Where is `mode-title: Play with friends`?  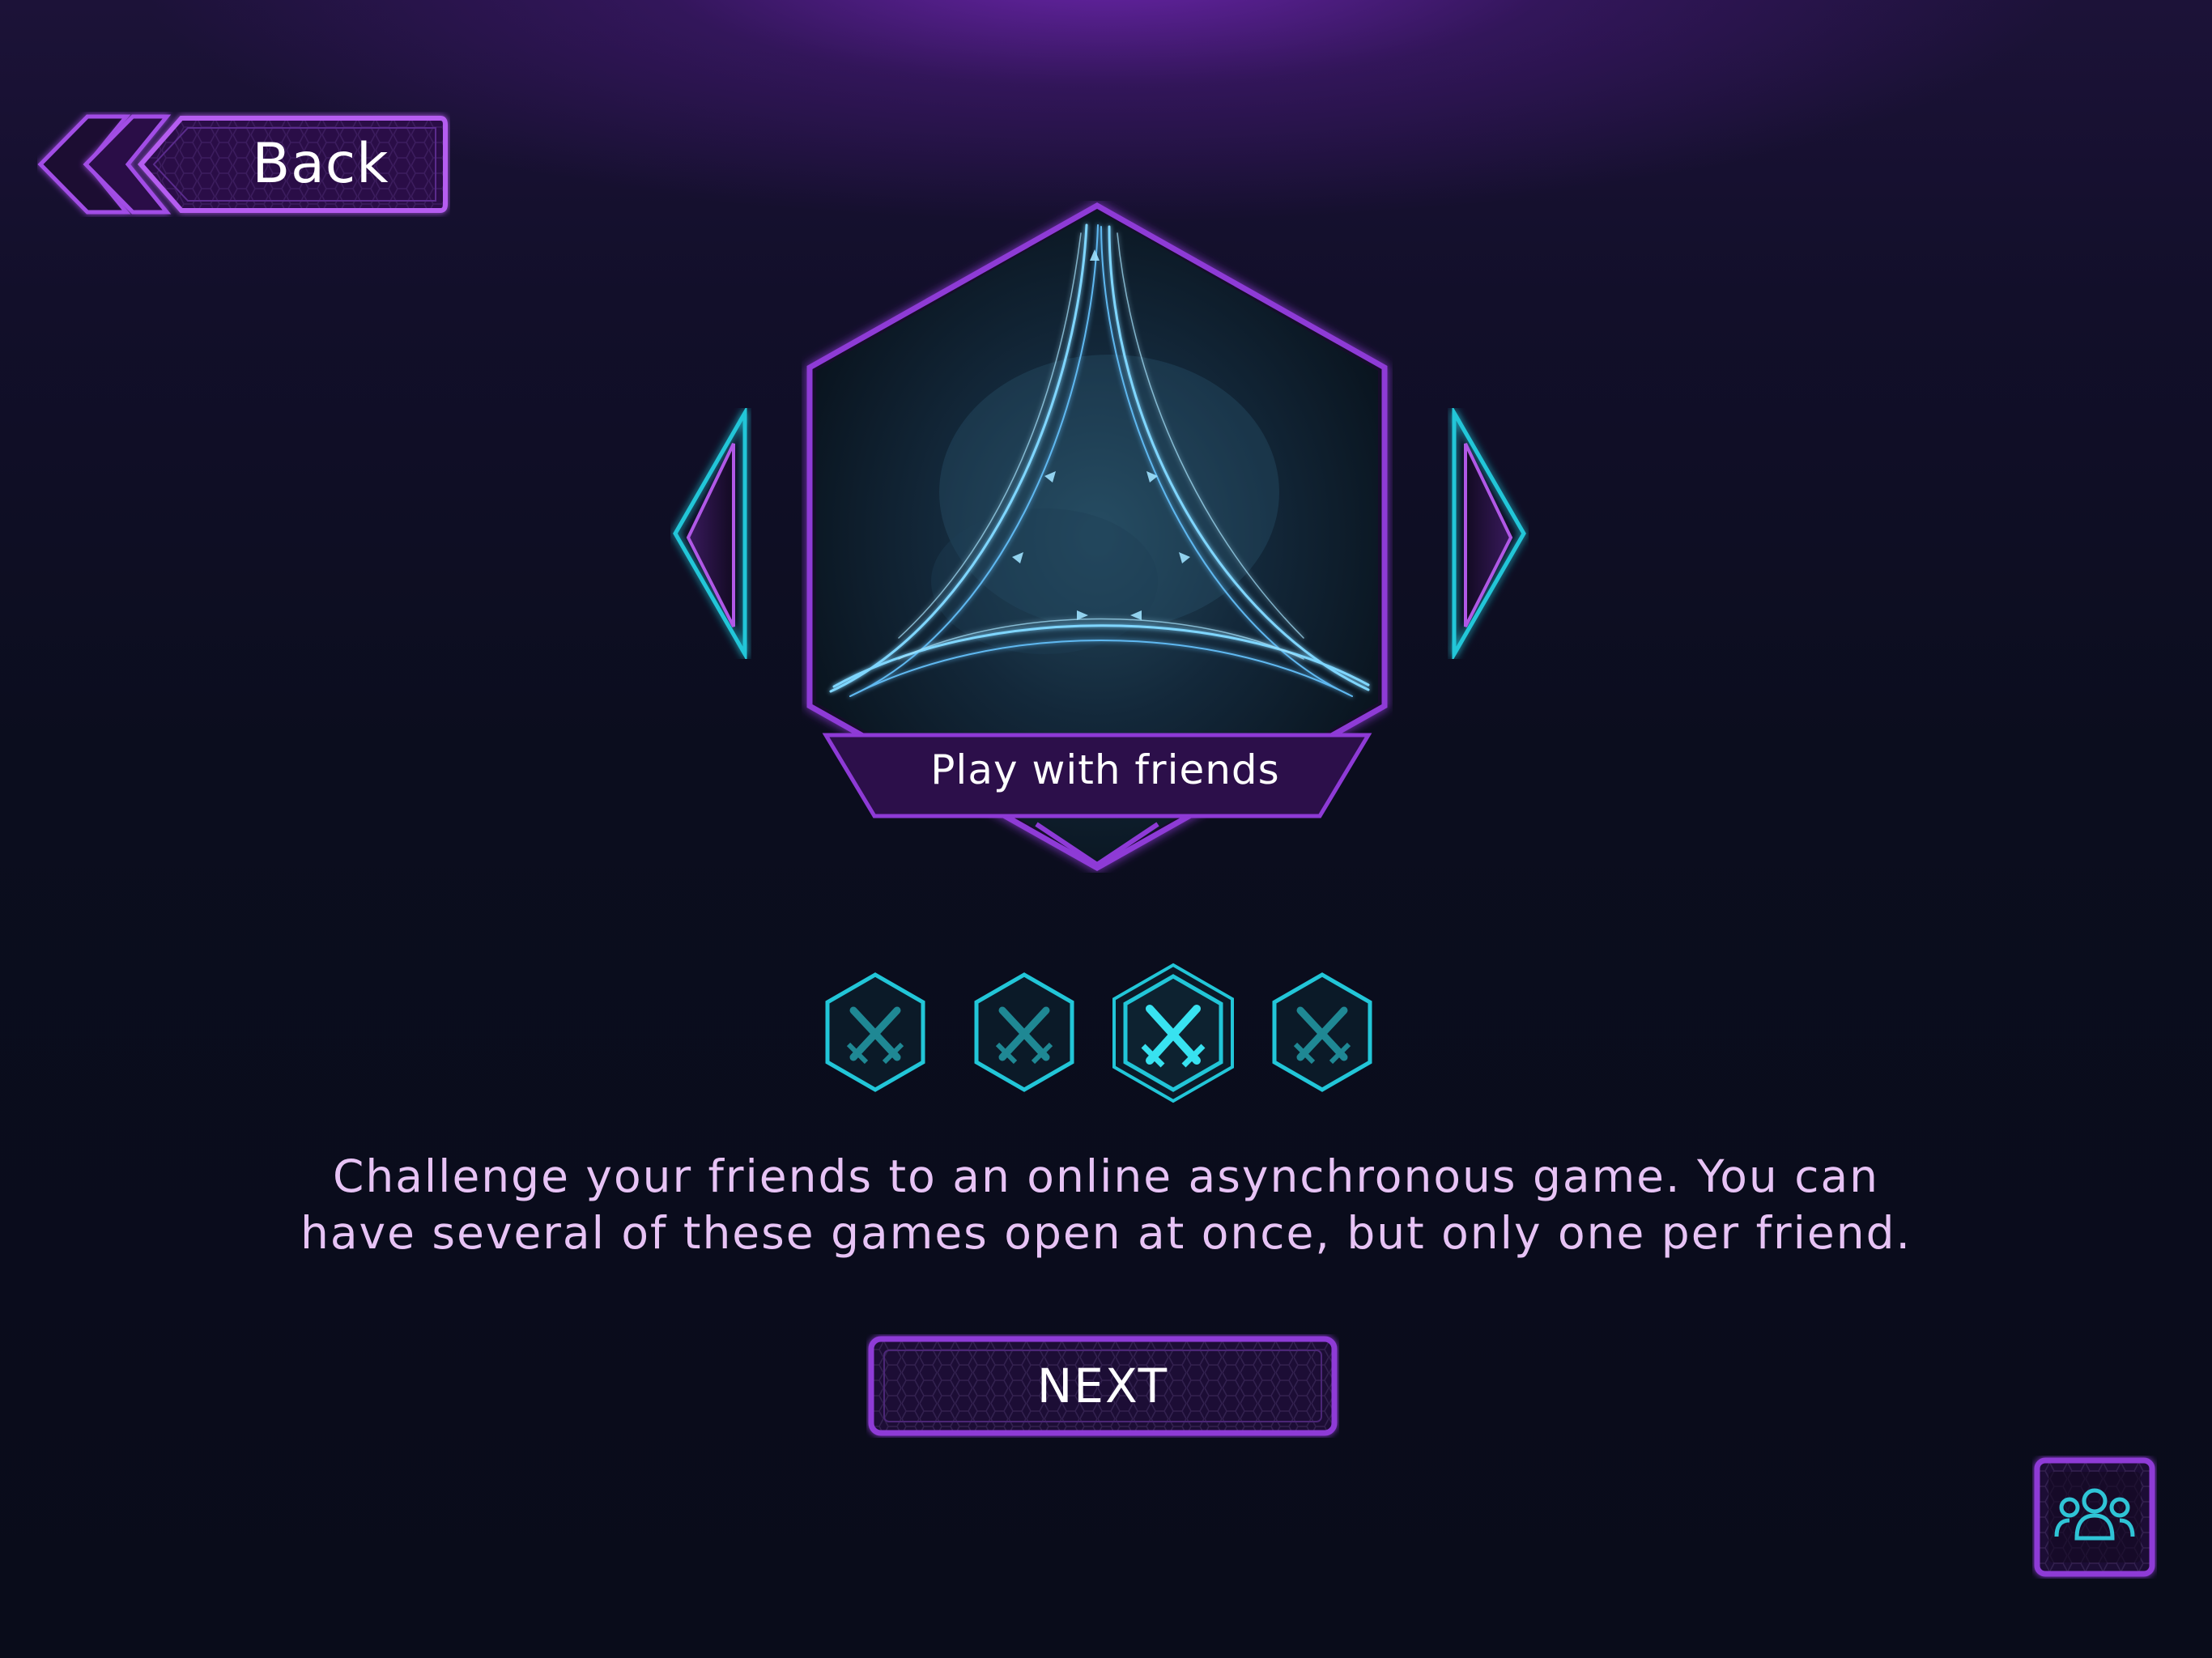 mode-title: Play with friends is located at coordinates (1105, 769).